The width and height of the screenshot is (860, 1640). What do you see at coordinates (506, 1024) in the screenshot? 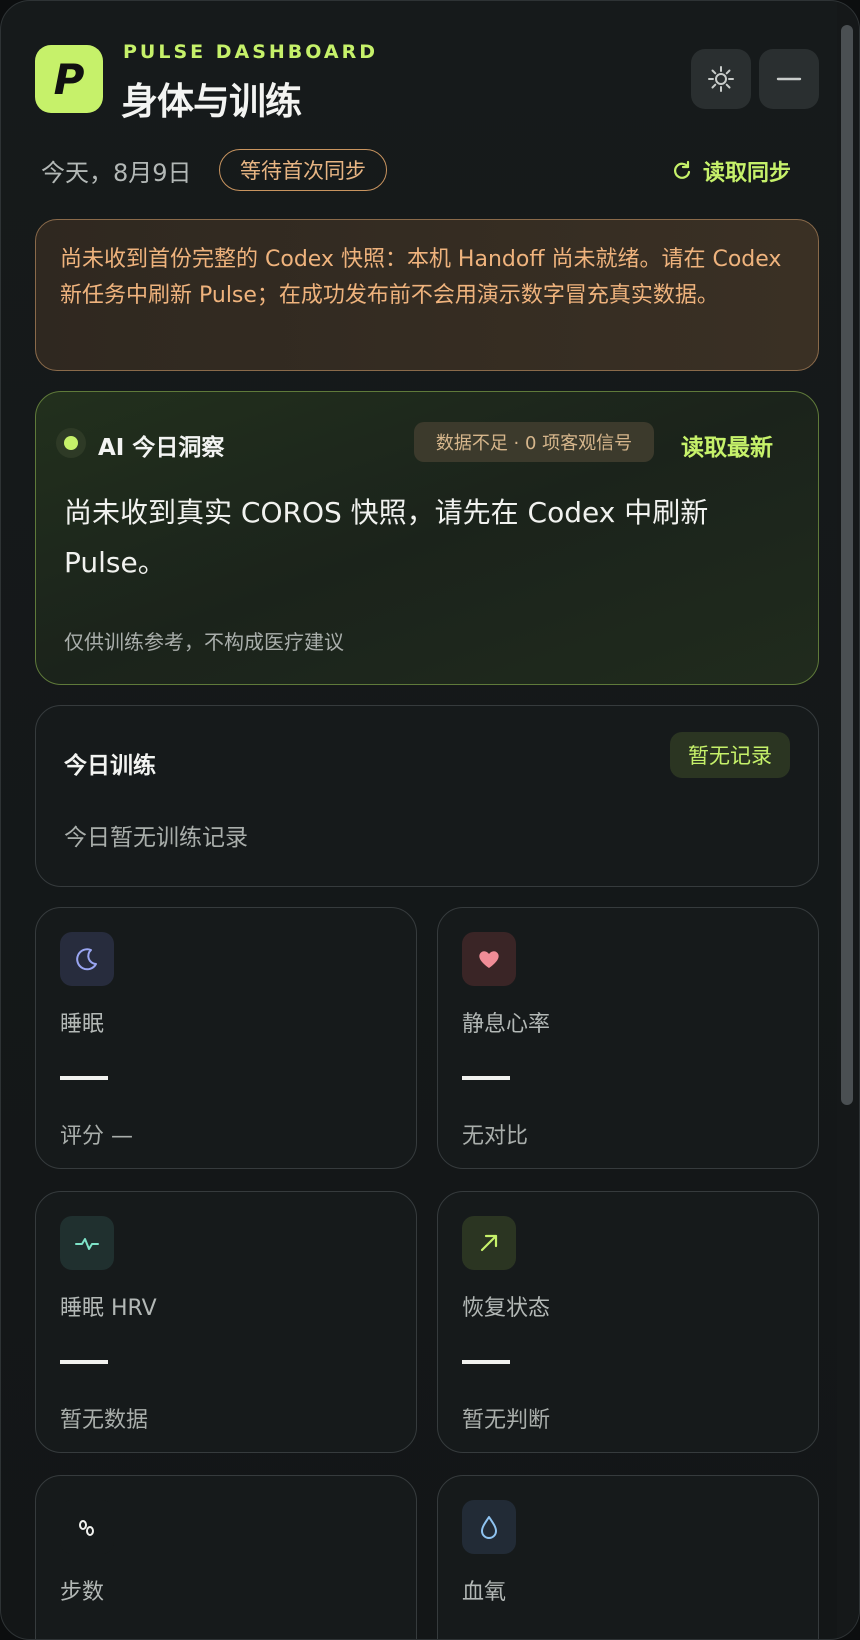
I see `metric-label: 静息心率` at bounding box center [506, 1024].